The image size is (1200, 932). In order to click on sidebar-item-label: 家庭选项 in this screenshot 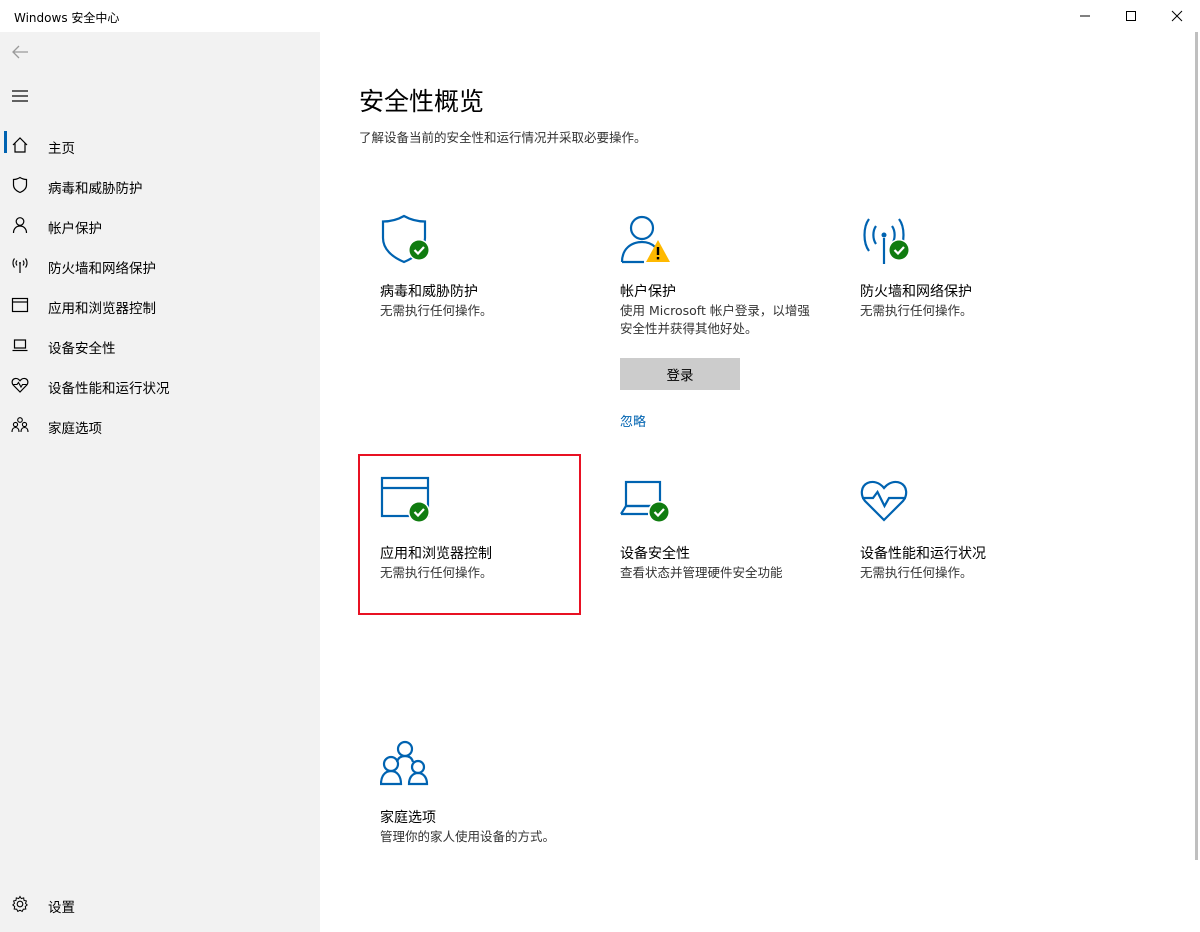, I will do `click(75, 429)`.